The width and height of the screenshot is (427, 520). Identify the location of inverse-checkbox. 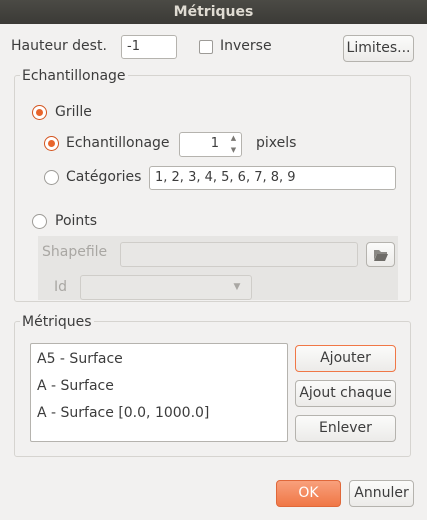
(206, 47).